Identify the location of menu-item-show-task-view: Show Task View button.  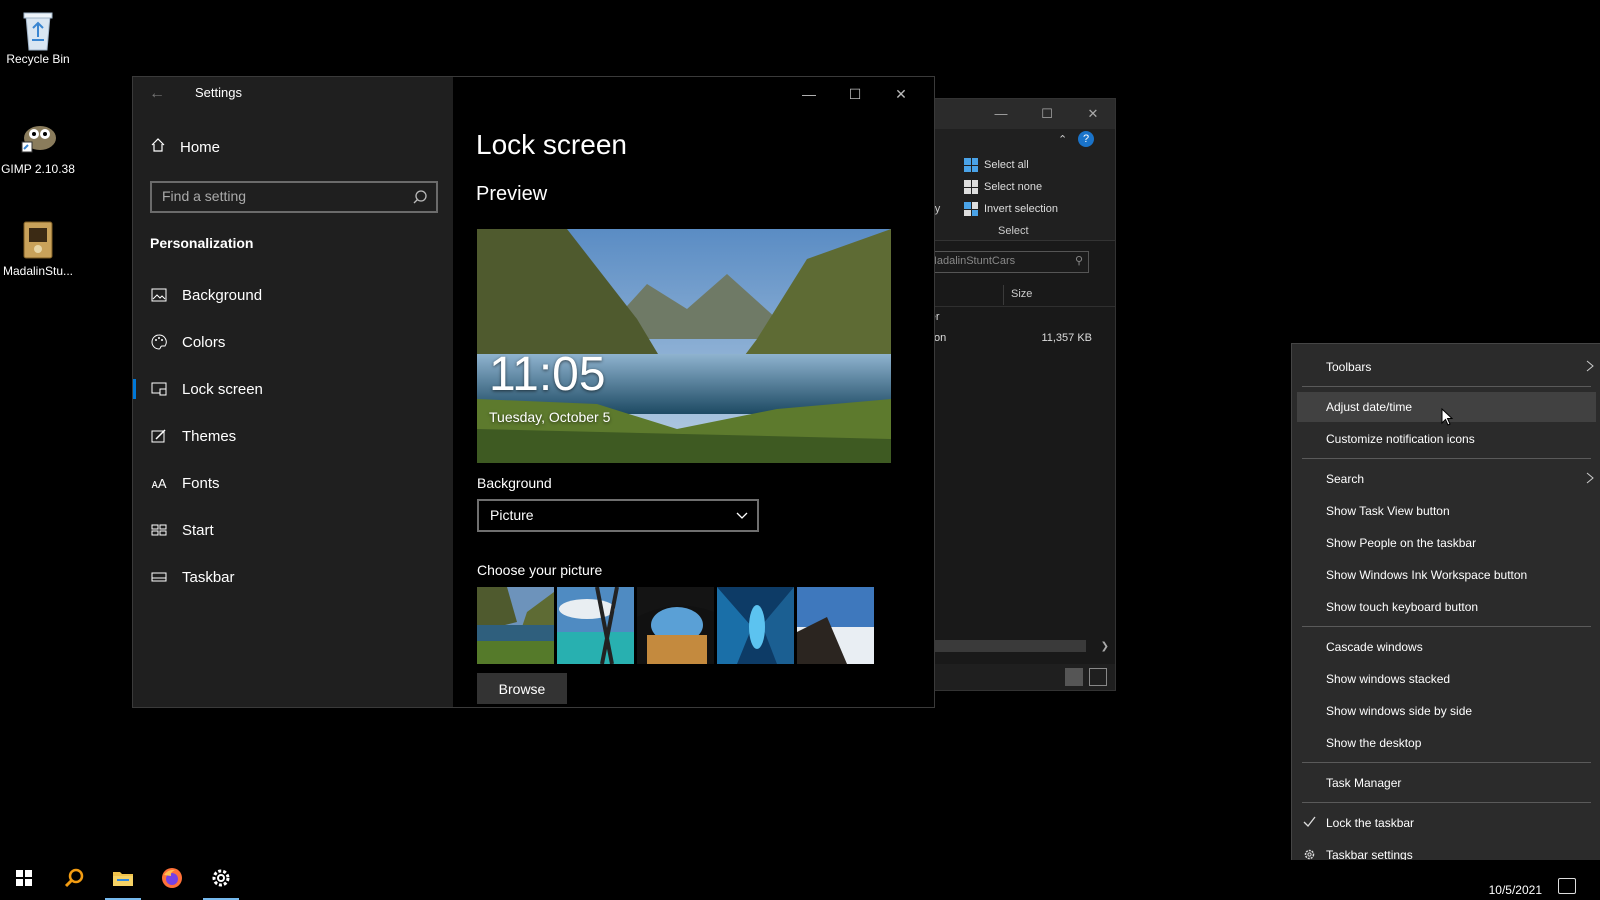
(1446, 511).